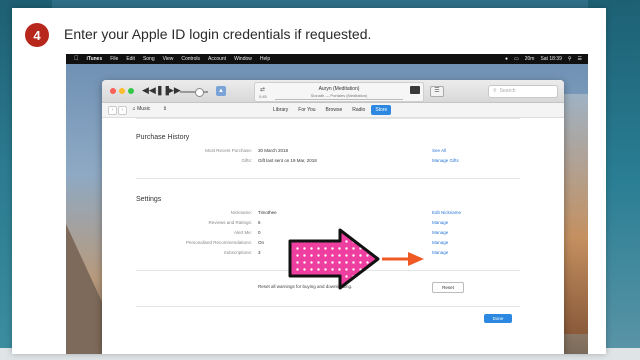 The width and height of the screenshot is (640, 360). I want to click on annotation-layer, so click(356, 259).